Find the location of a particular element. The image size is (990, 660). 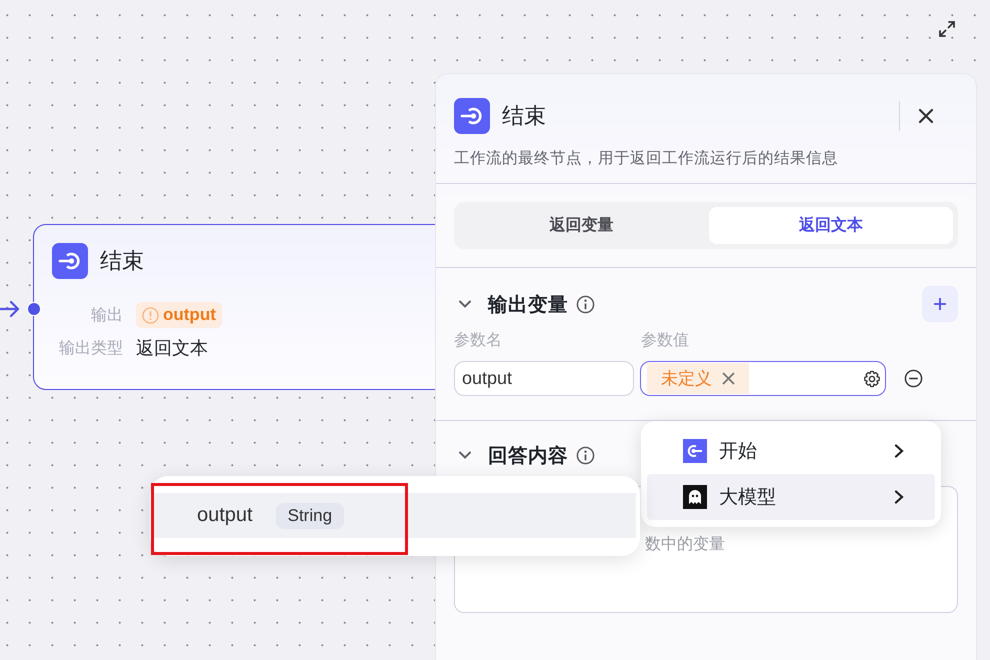

node-field-label: 输出 is located at coordinates (107, 316).